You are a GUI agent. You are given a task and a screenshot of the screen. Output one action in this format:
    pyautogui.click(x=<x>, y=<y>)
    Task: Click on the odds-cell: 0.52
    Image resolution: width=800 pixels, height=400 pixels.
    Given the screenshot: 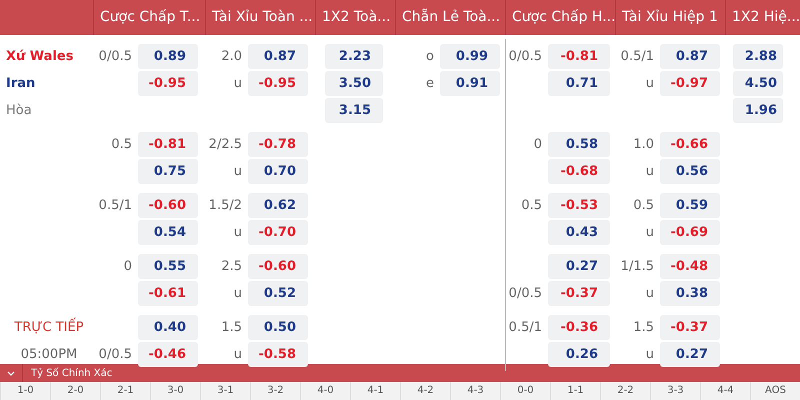 What is the action you would take?
    pyautogui.click(x=278, y=293)
    